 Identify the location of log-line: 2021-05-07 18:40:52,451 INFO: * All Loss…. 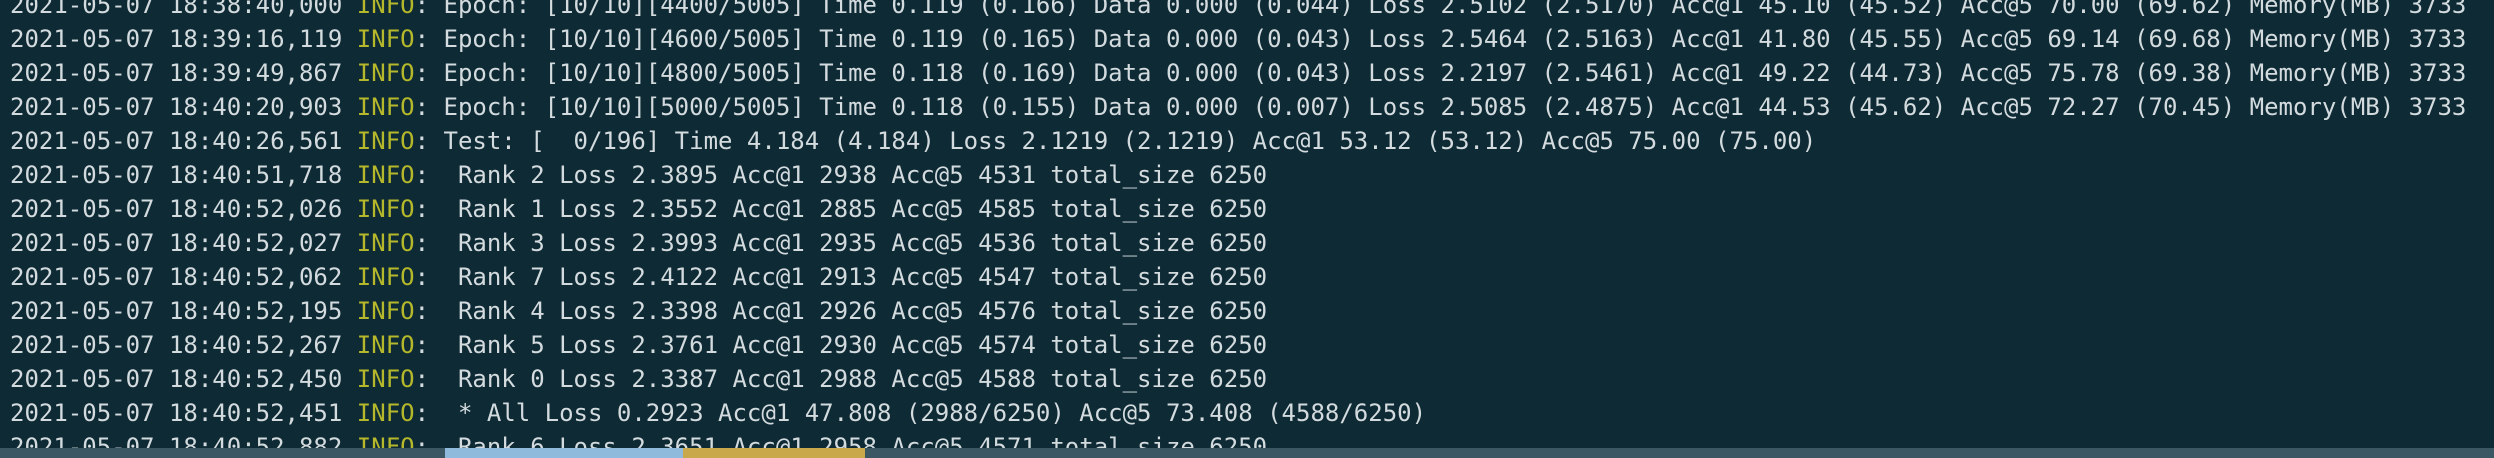
(1238, 413).